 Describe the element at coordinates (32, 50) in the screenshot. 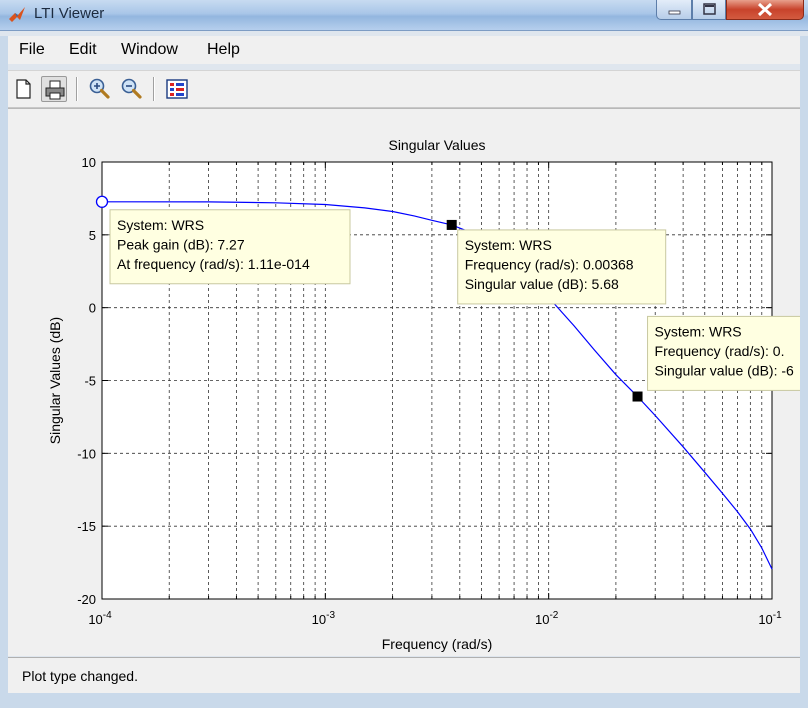

I see `menu-file: File` at that location.